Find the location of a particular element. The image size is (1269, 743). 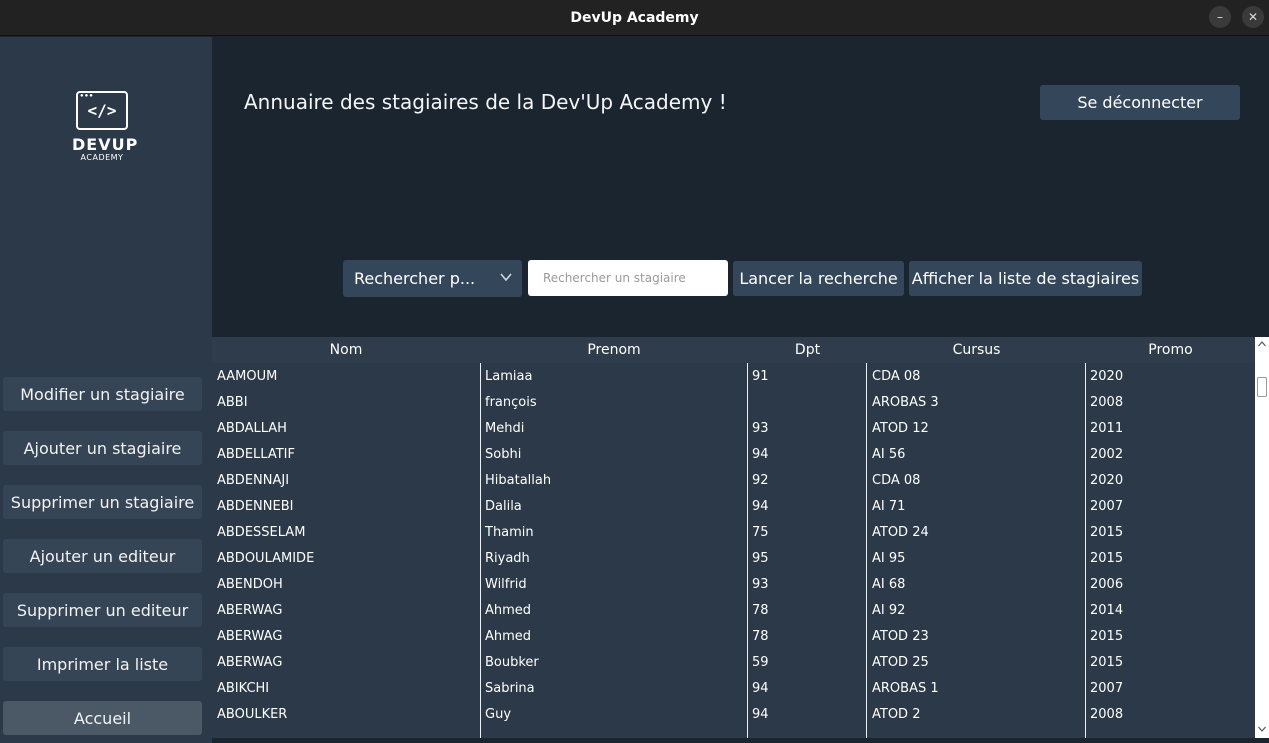

cell-dpt: 93 is located at coordinates (760, 428).